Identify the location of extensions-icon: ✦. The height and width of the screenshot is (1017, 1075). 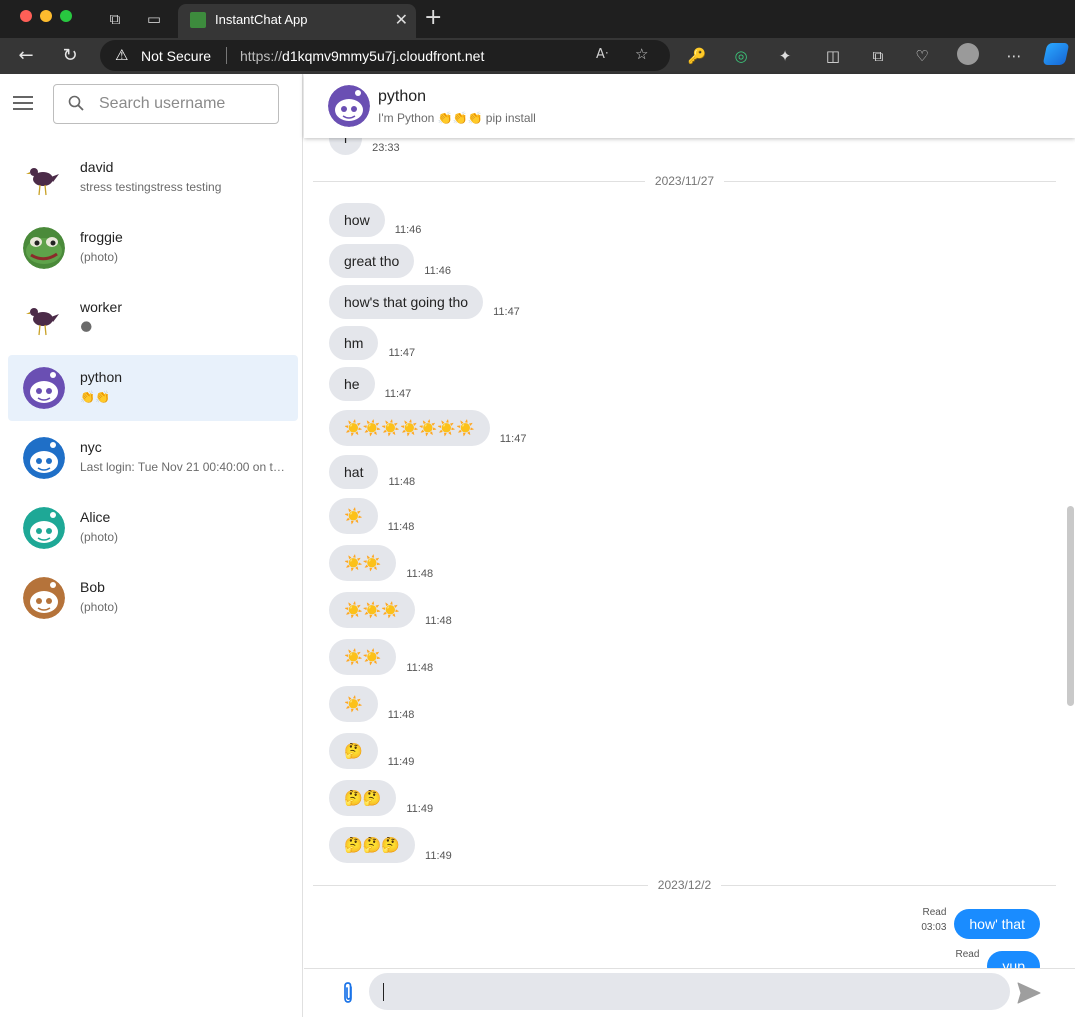
(785, 56).